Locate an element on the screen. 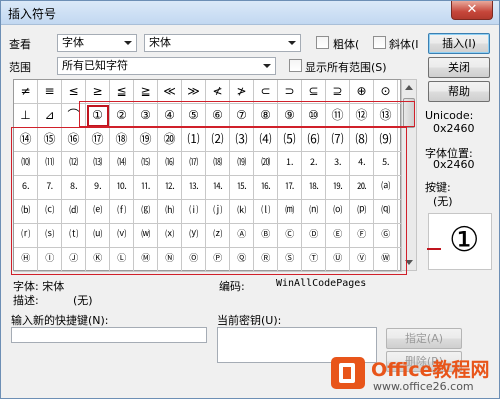  symbol-cell: ④ is located at coordinates (170, 116).